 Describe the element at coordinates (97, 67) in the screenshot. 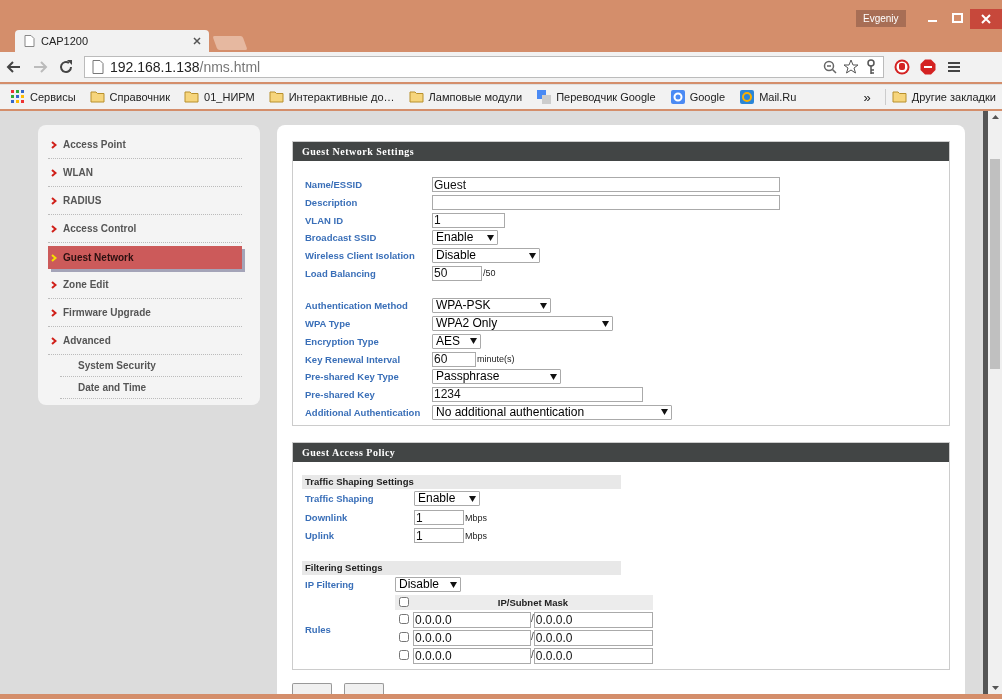

I see `page-icon` at that location.